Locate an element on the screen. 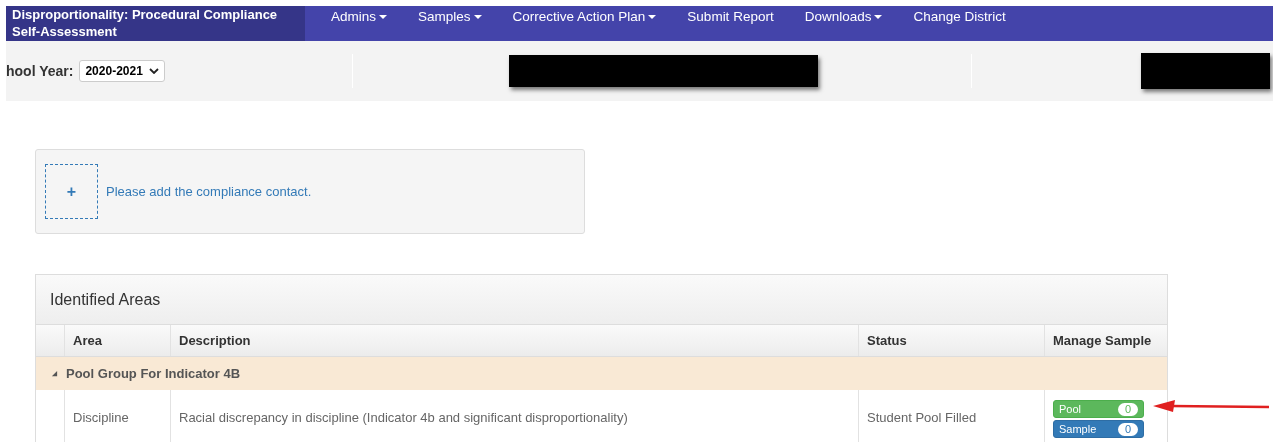  add-contact-link: Please add the compliance contact. is located at coordinates (209, 191).